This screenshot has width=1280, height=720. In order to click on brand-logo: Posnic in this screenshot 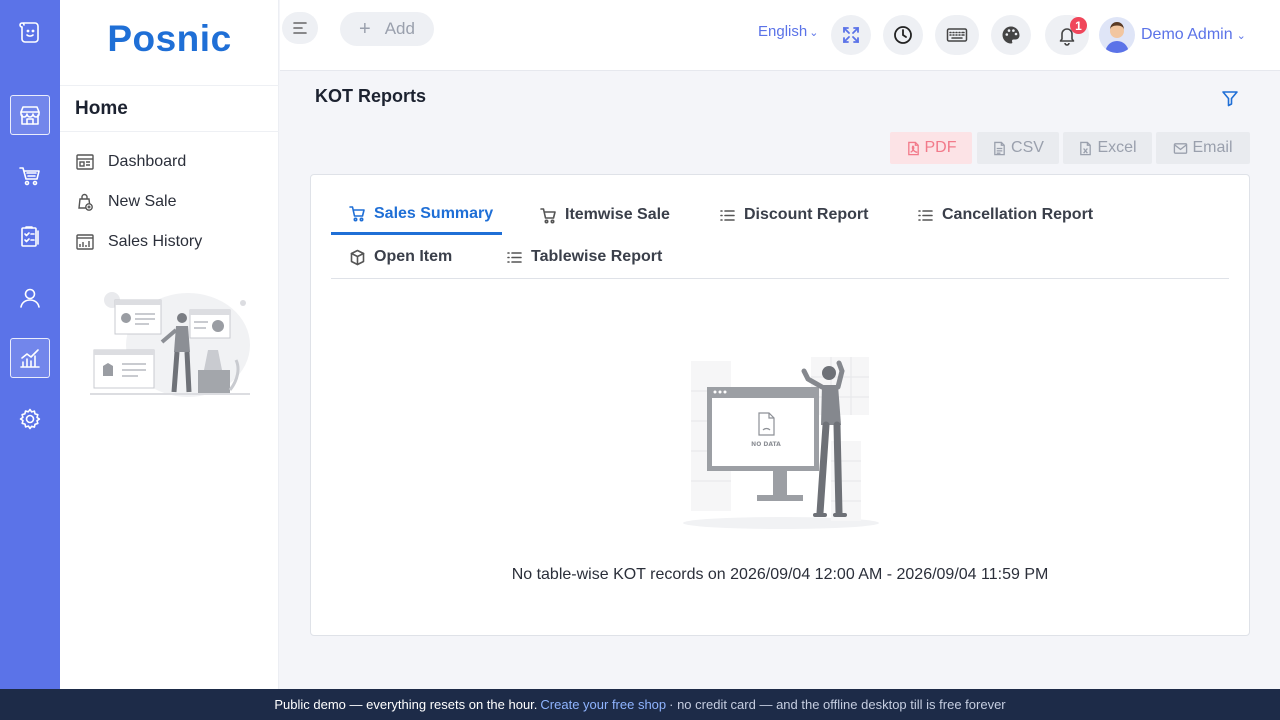, I will do `click(169, 39)`.